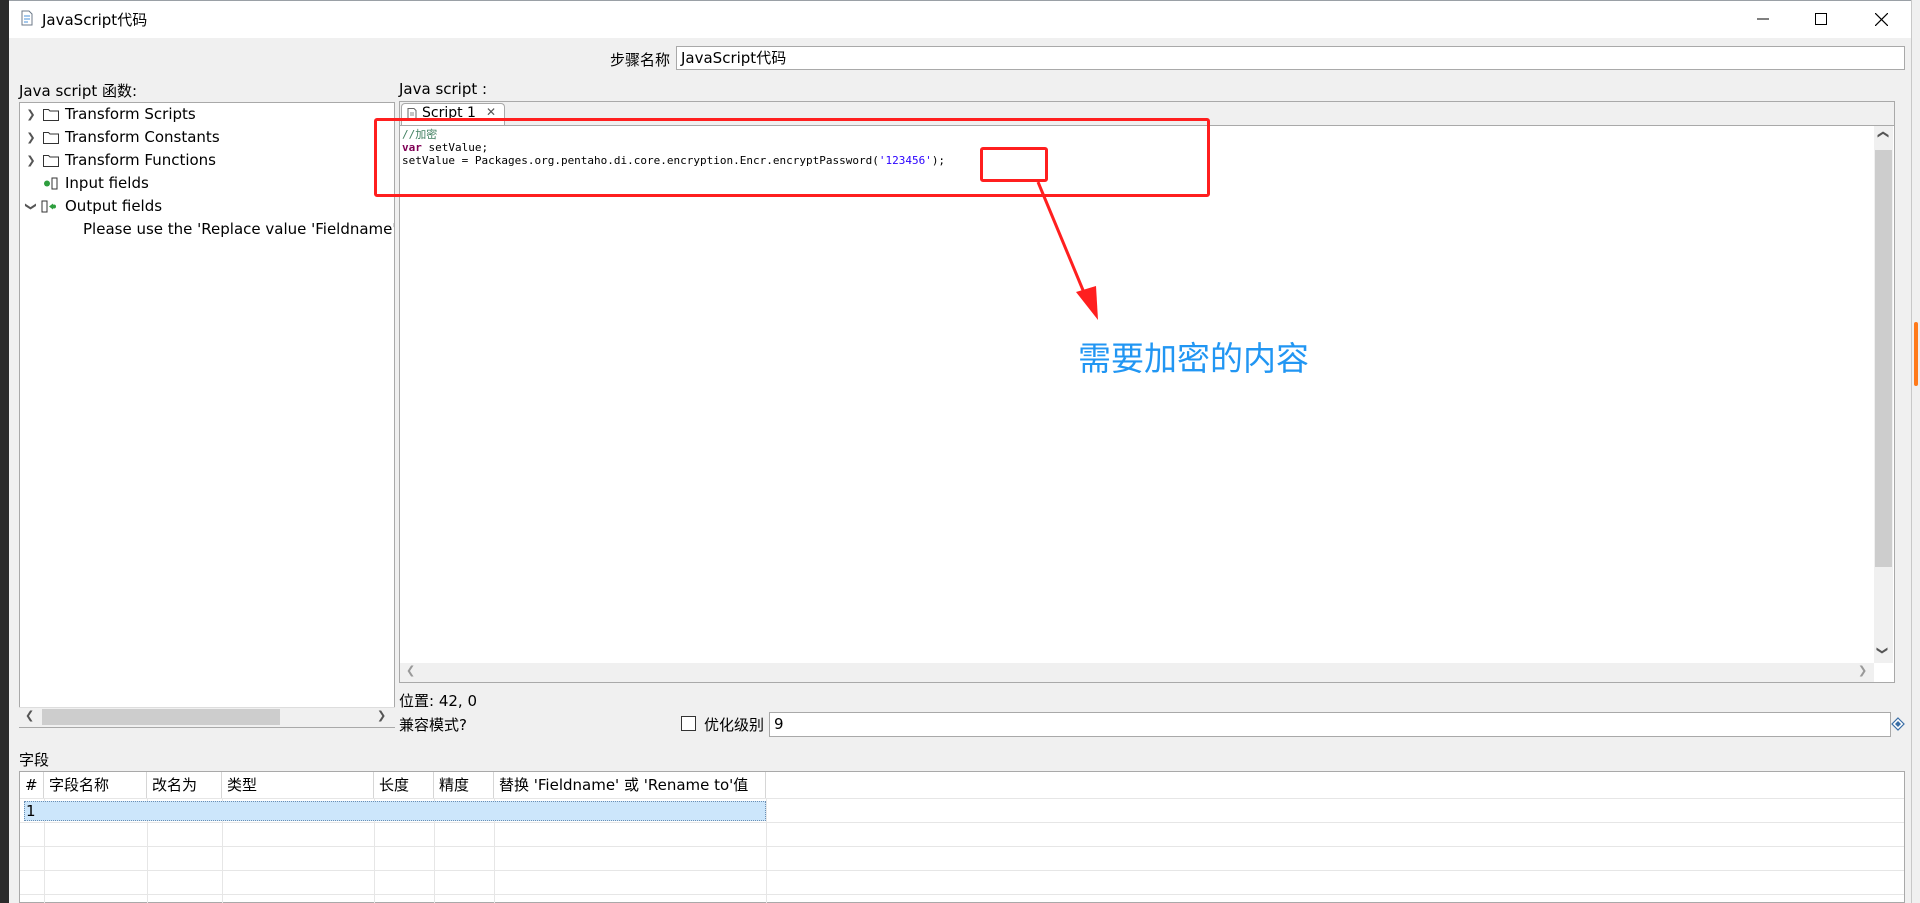  What do you see at coordinates (142, 137) in the screenshot?
I see `tree-item-label: Transform Constants` at bounding box center [142, 137].